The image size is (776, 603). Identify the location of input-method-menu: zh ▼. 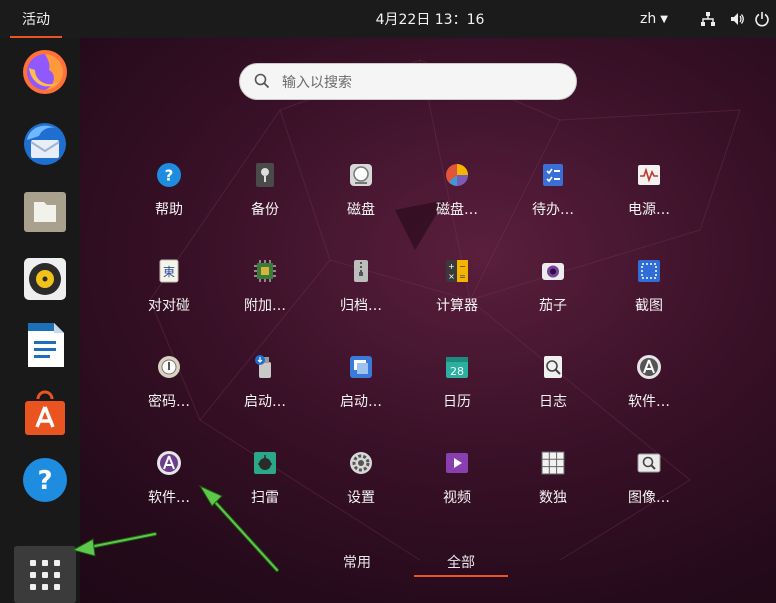
(654, 19).